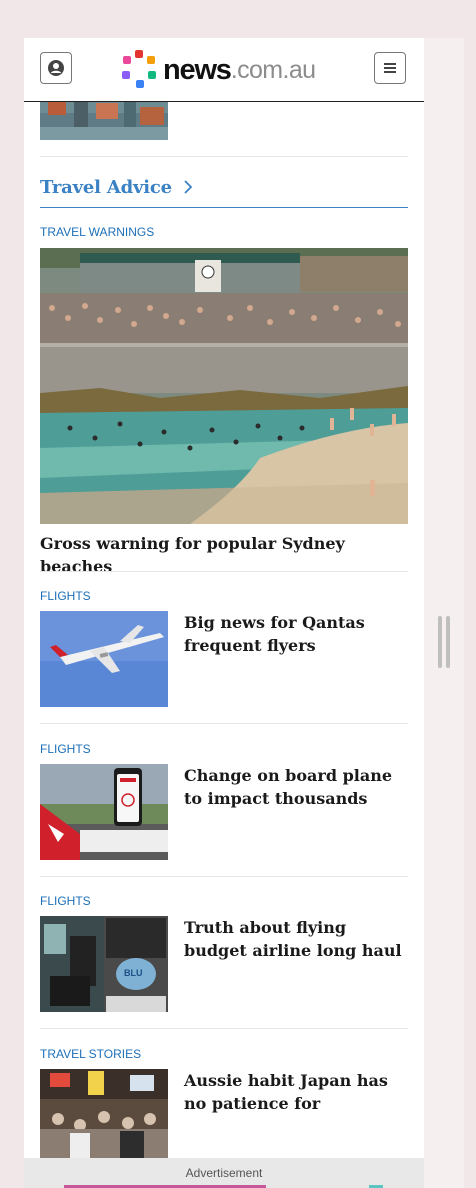  I want to click on hamburger-menu-icon, so click(390, 68).